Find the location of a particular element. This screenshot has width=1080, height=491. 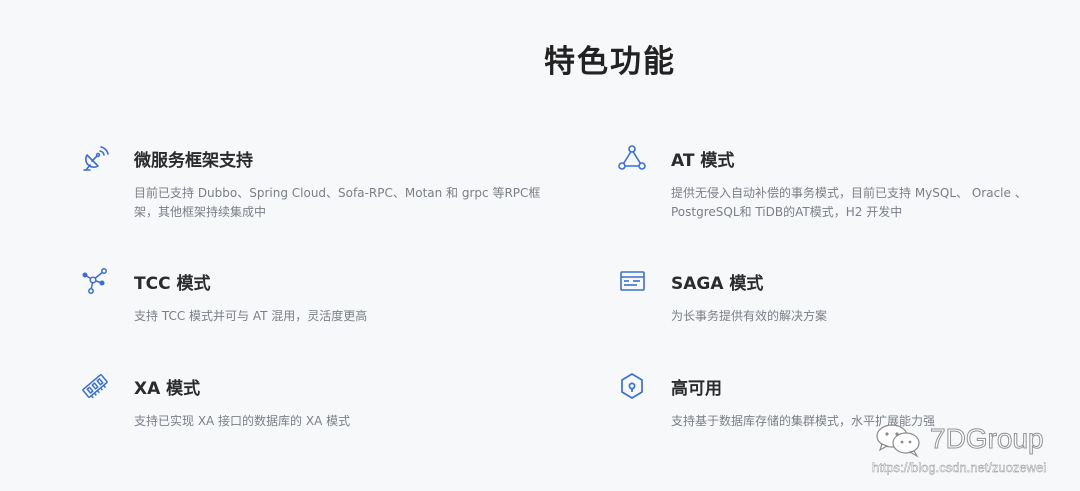

watermark-url: https://blog.csdn.net/zuozewei is located at coordinates (959, 467).